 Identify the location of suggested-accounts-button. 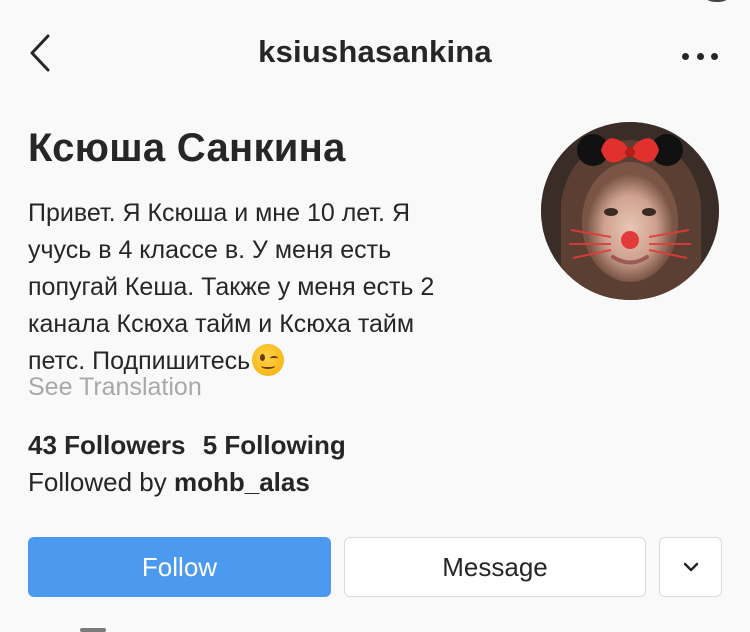
(690, 567).